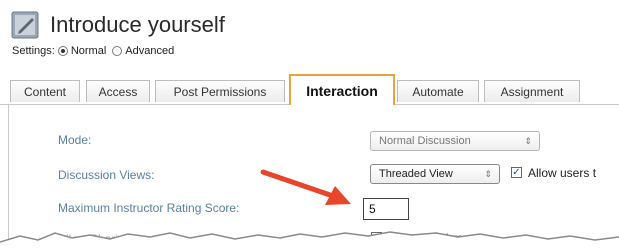  I want to click on settings-row: Settings: Normal Advanced, so click(93, 51).